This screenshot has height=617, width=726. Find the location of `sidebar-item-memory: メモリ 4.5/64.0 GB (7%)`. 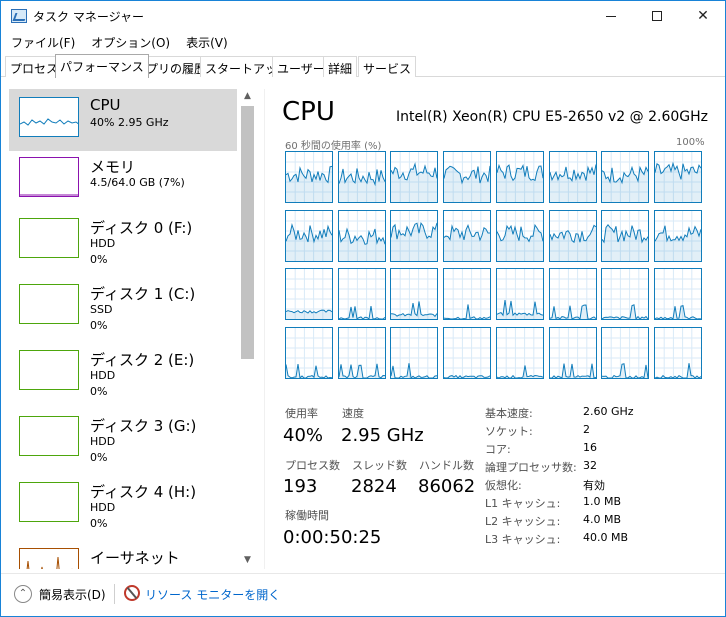

sidebar-item-memory: メモリ 4.5/64.0 GB (7%) is located at coordinates (123, 180).